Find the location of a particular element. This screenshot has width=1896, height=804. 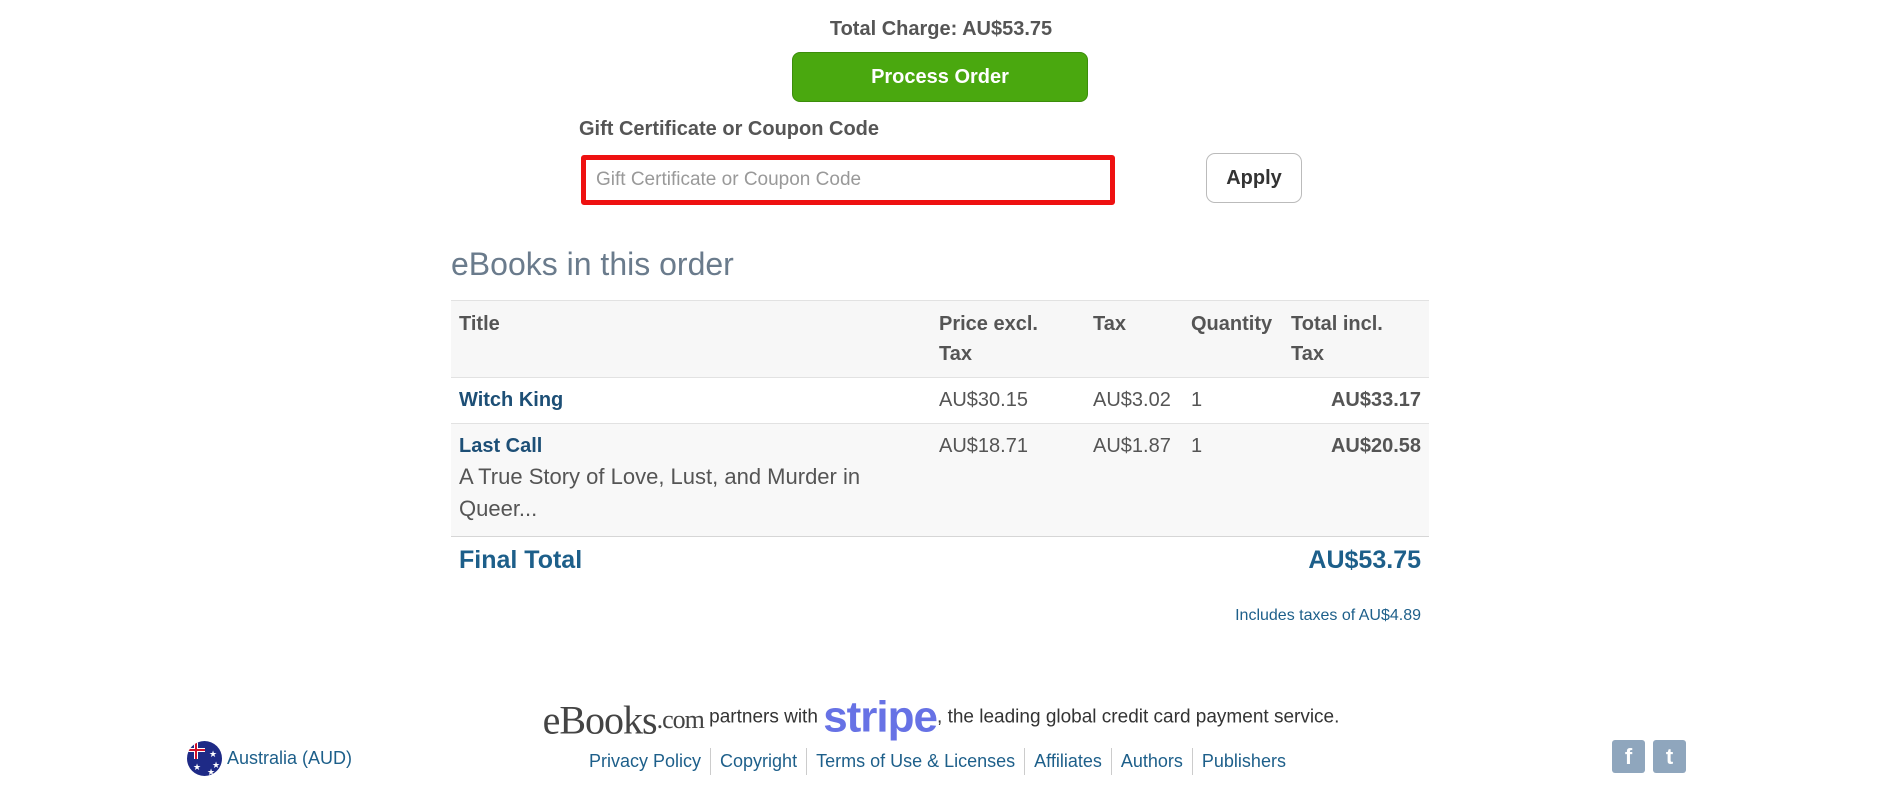

facebook-icon: f is located at coordinates (1628, 756).